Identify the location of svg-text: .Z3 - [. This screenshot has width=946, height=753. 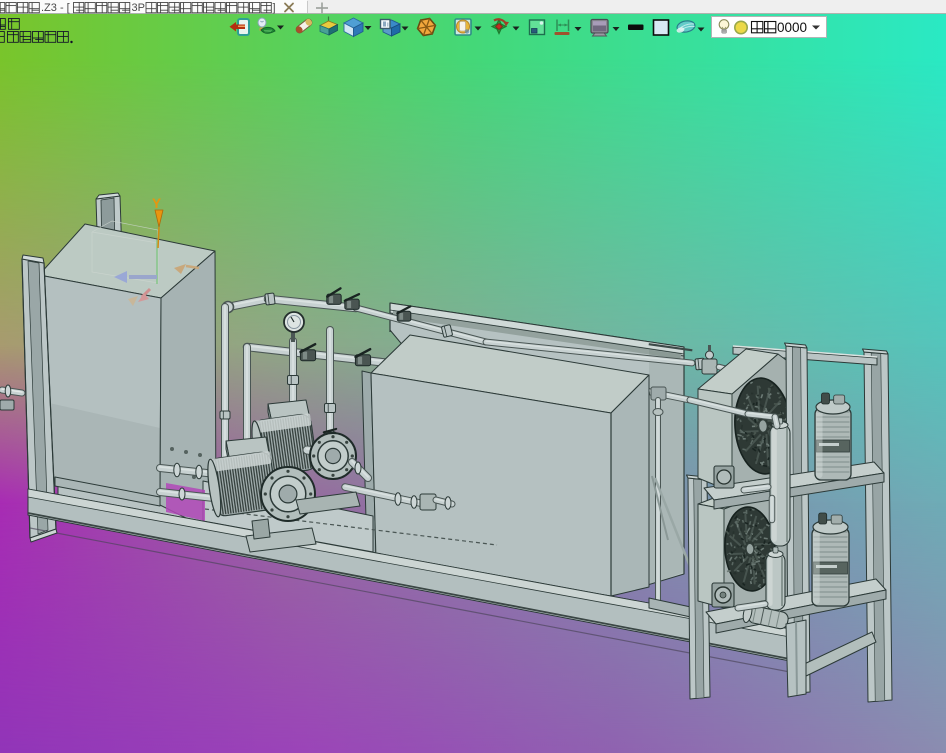
(55, 8).